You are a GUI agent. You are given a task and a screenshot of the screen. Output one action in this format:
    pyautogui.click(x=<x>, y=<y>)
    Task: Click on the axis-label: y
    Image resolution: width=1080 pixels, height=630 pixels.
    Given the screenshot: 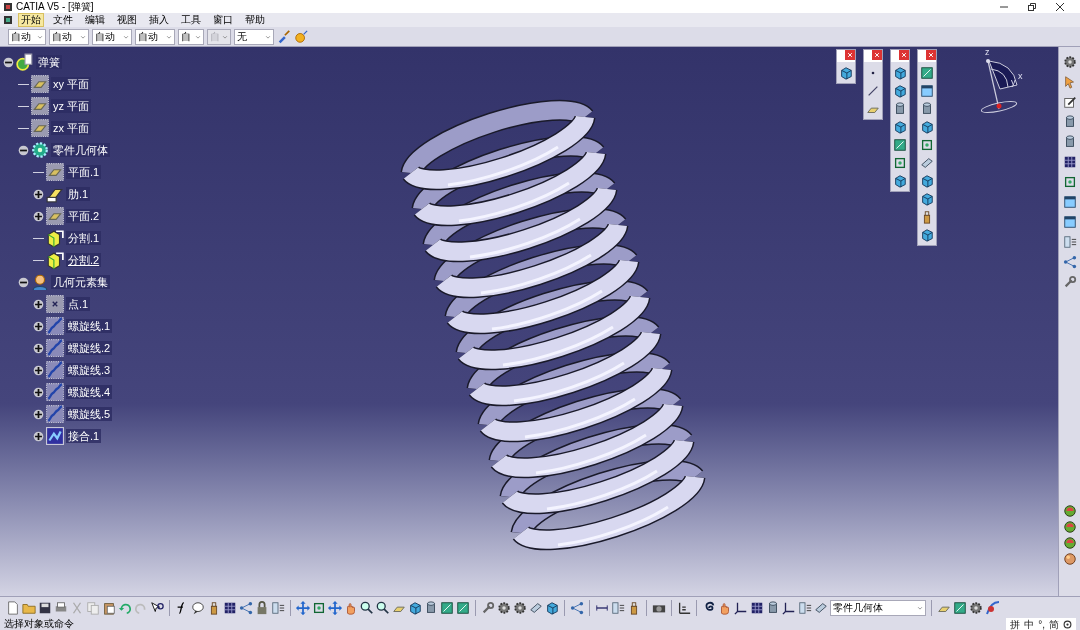 What is the action you would take?
    pyautogui.click(x=1013, y=82)
    